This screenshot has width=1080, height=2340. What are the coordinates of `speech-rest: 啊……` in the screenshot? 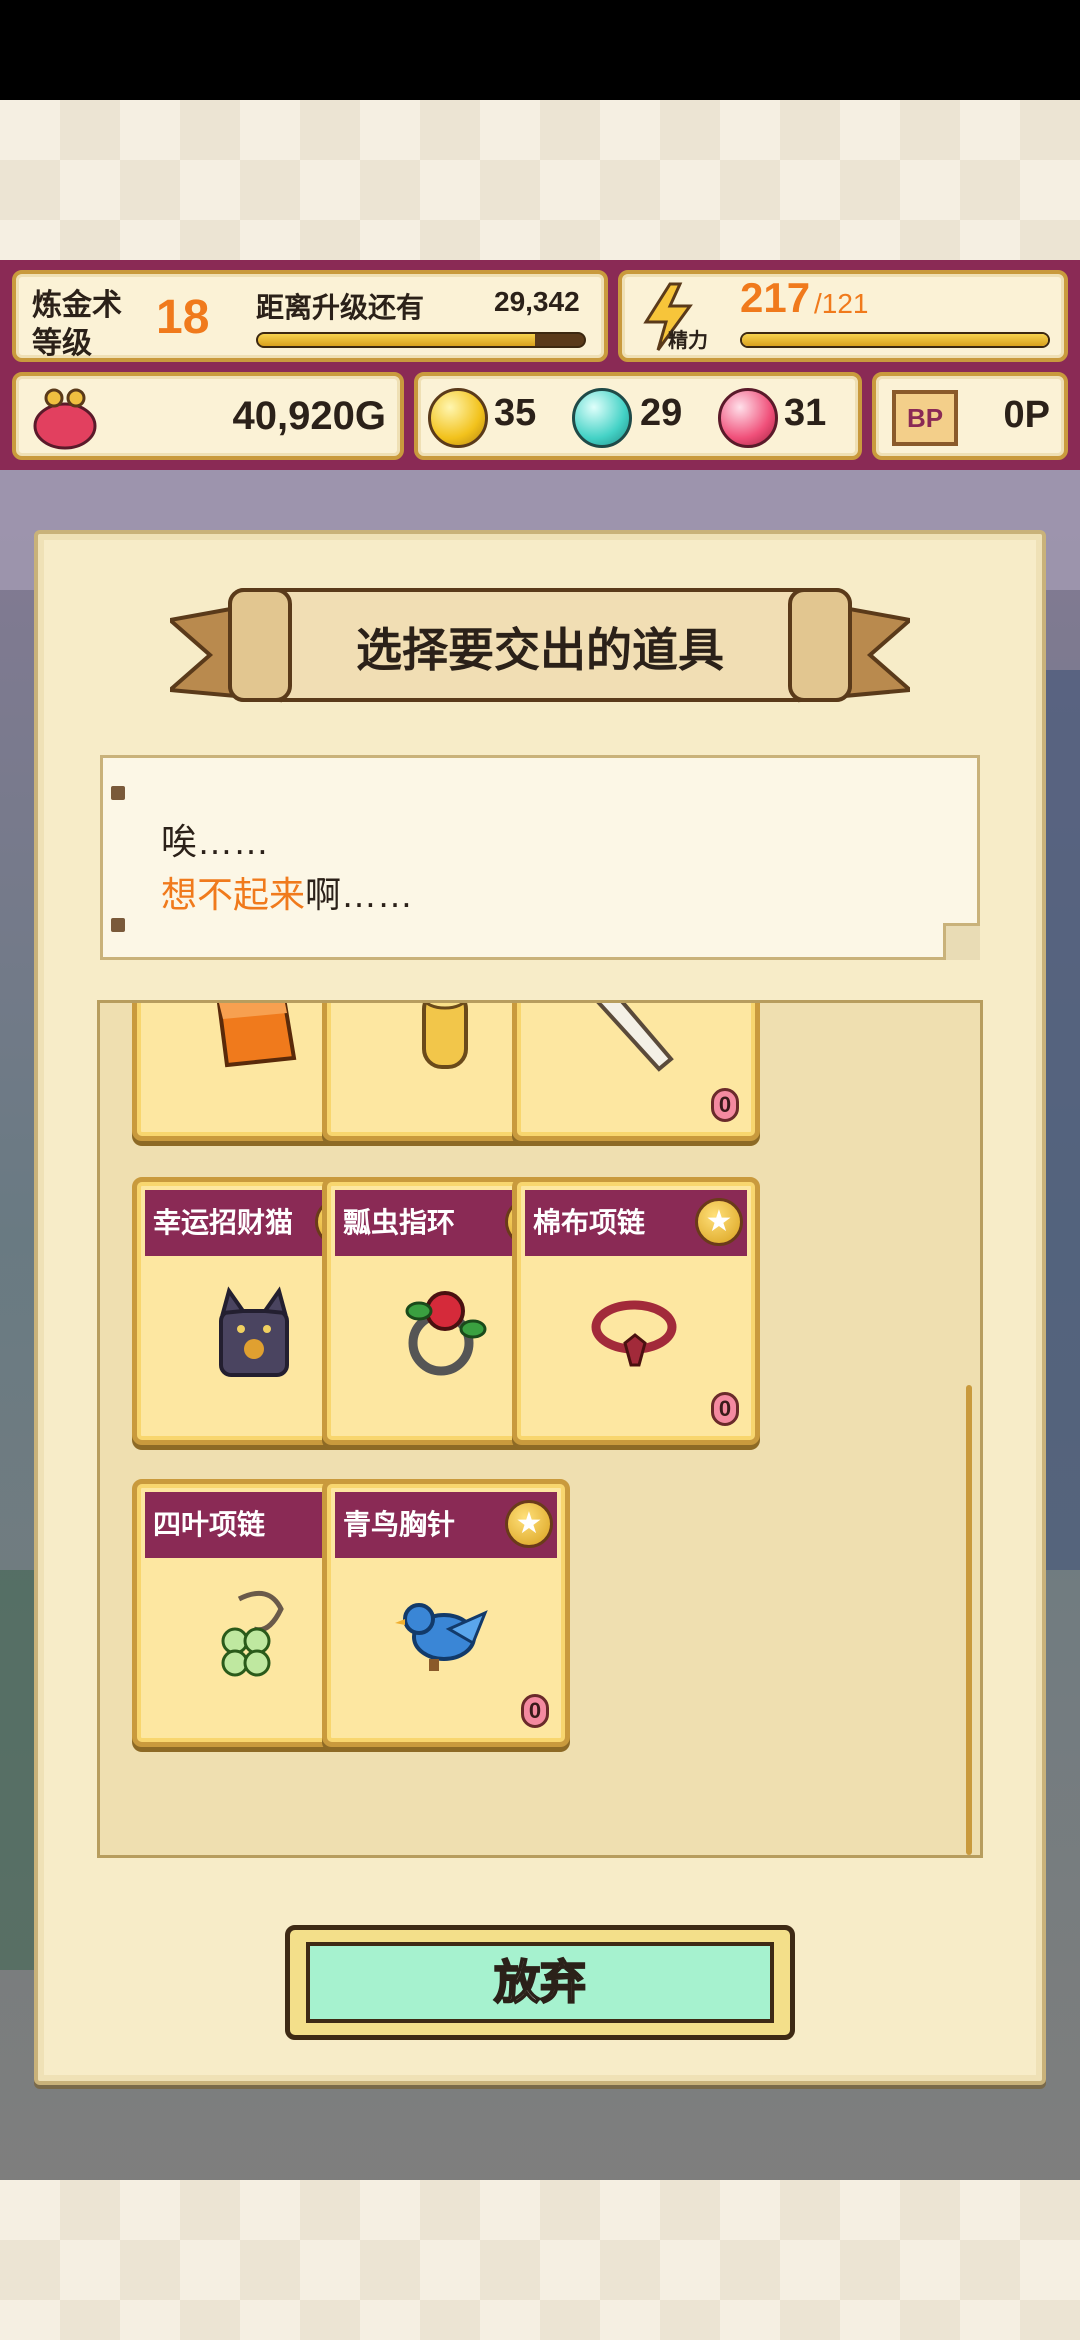 It's located at (359, 894).